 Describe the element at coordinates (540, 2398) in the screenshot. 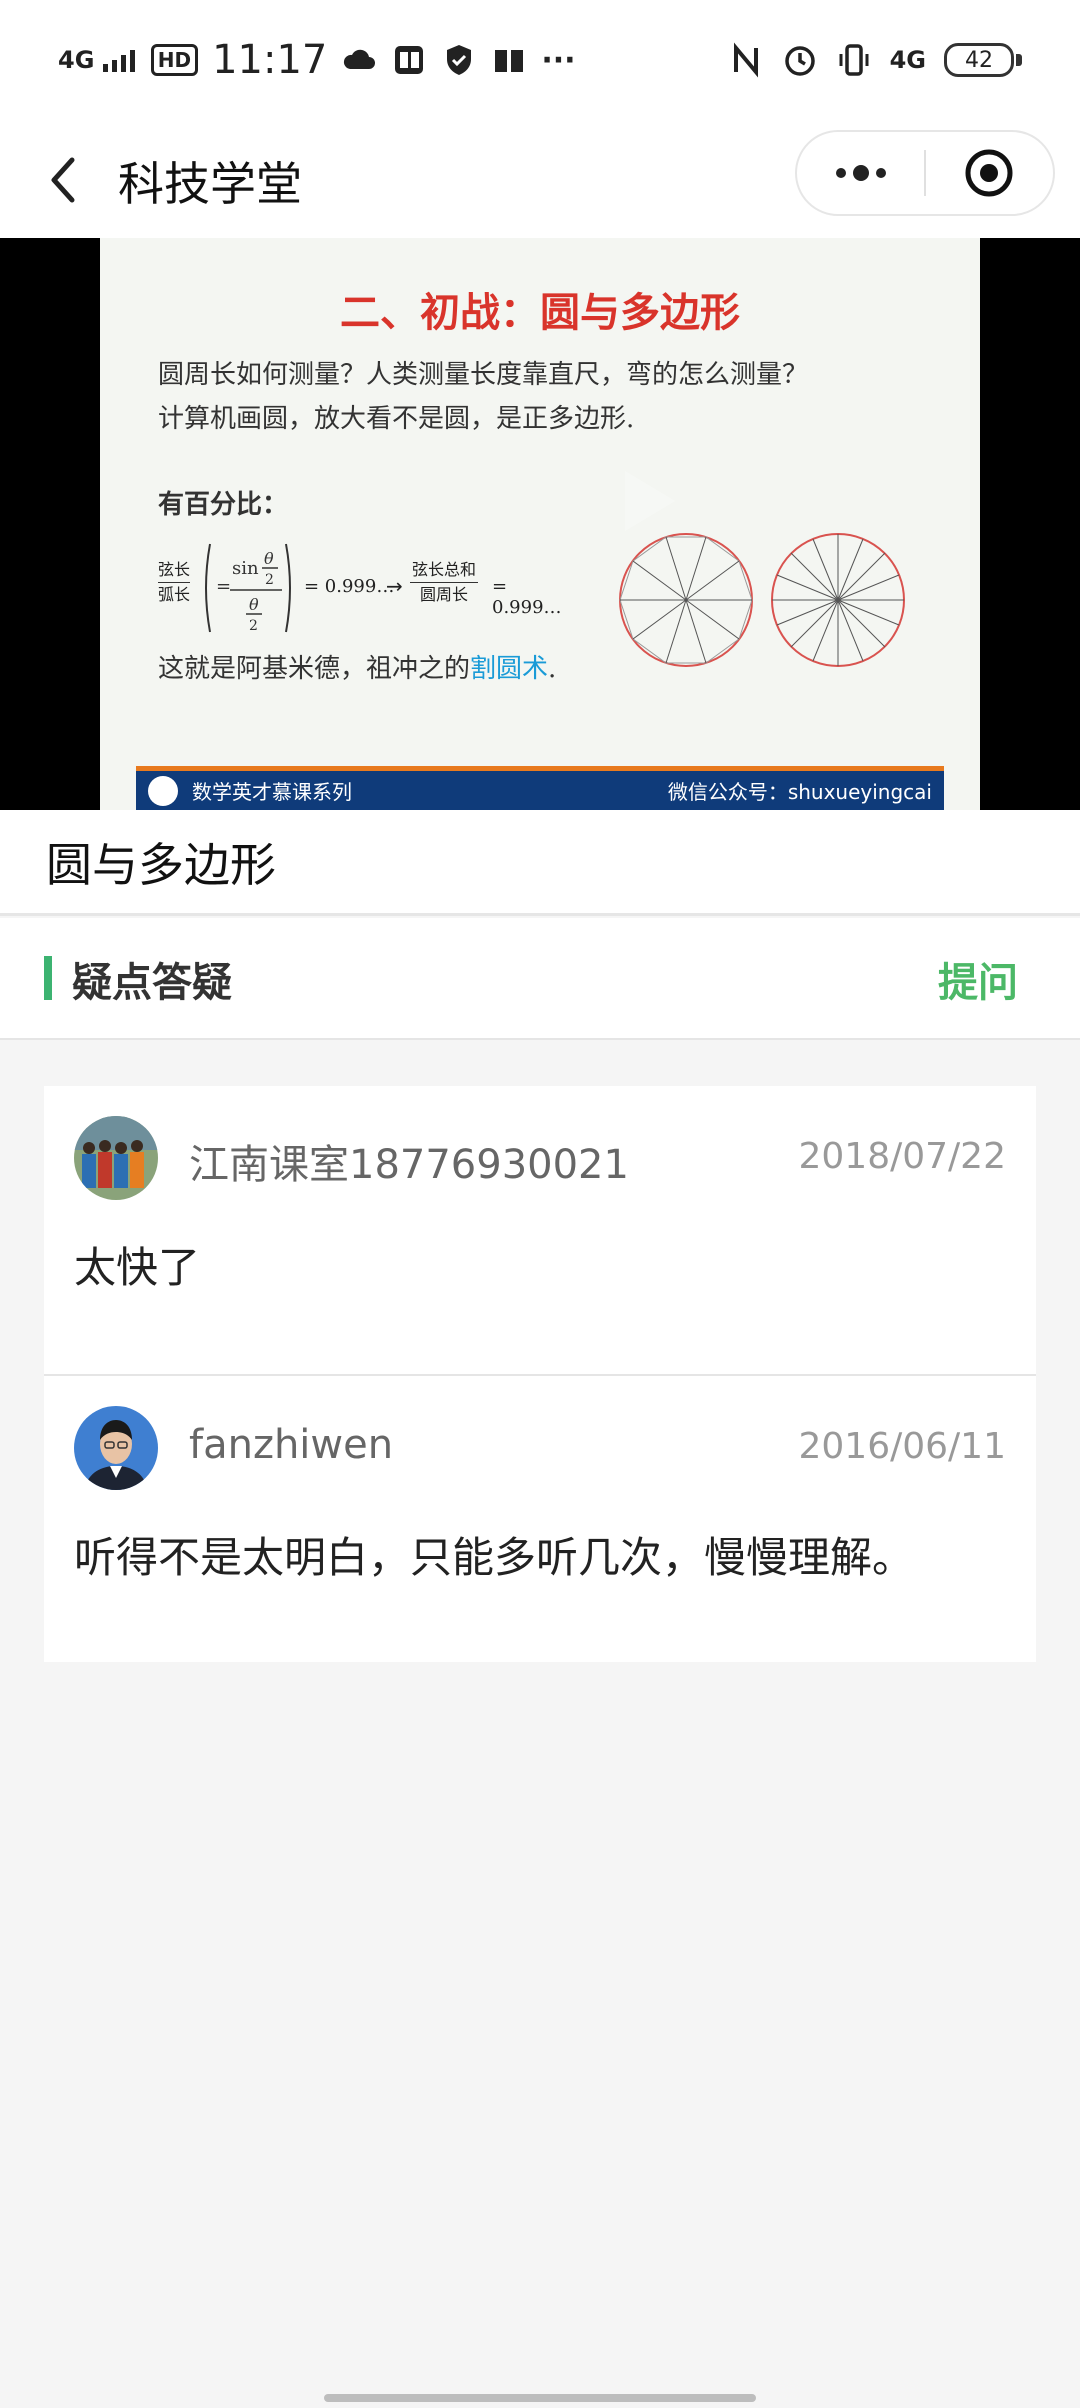

I see `home-indicator` at that location.